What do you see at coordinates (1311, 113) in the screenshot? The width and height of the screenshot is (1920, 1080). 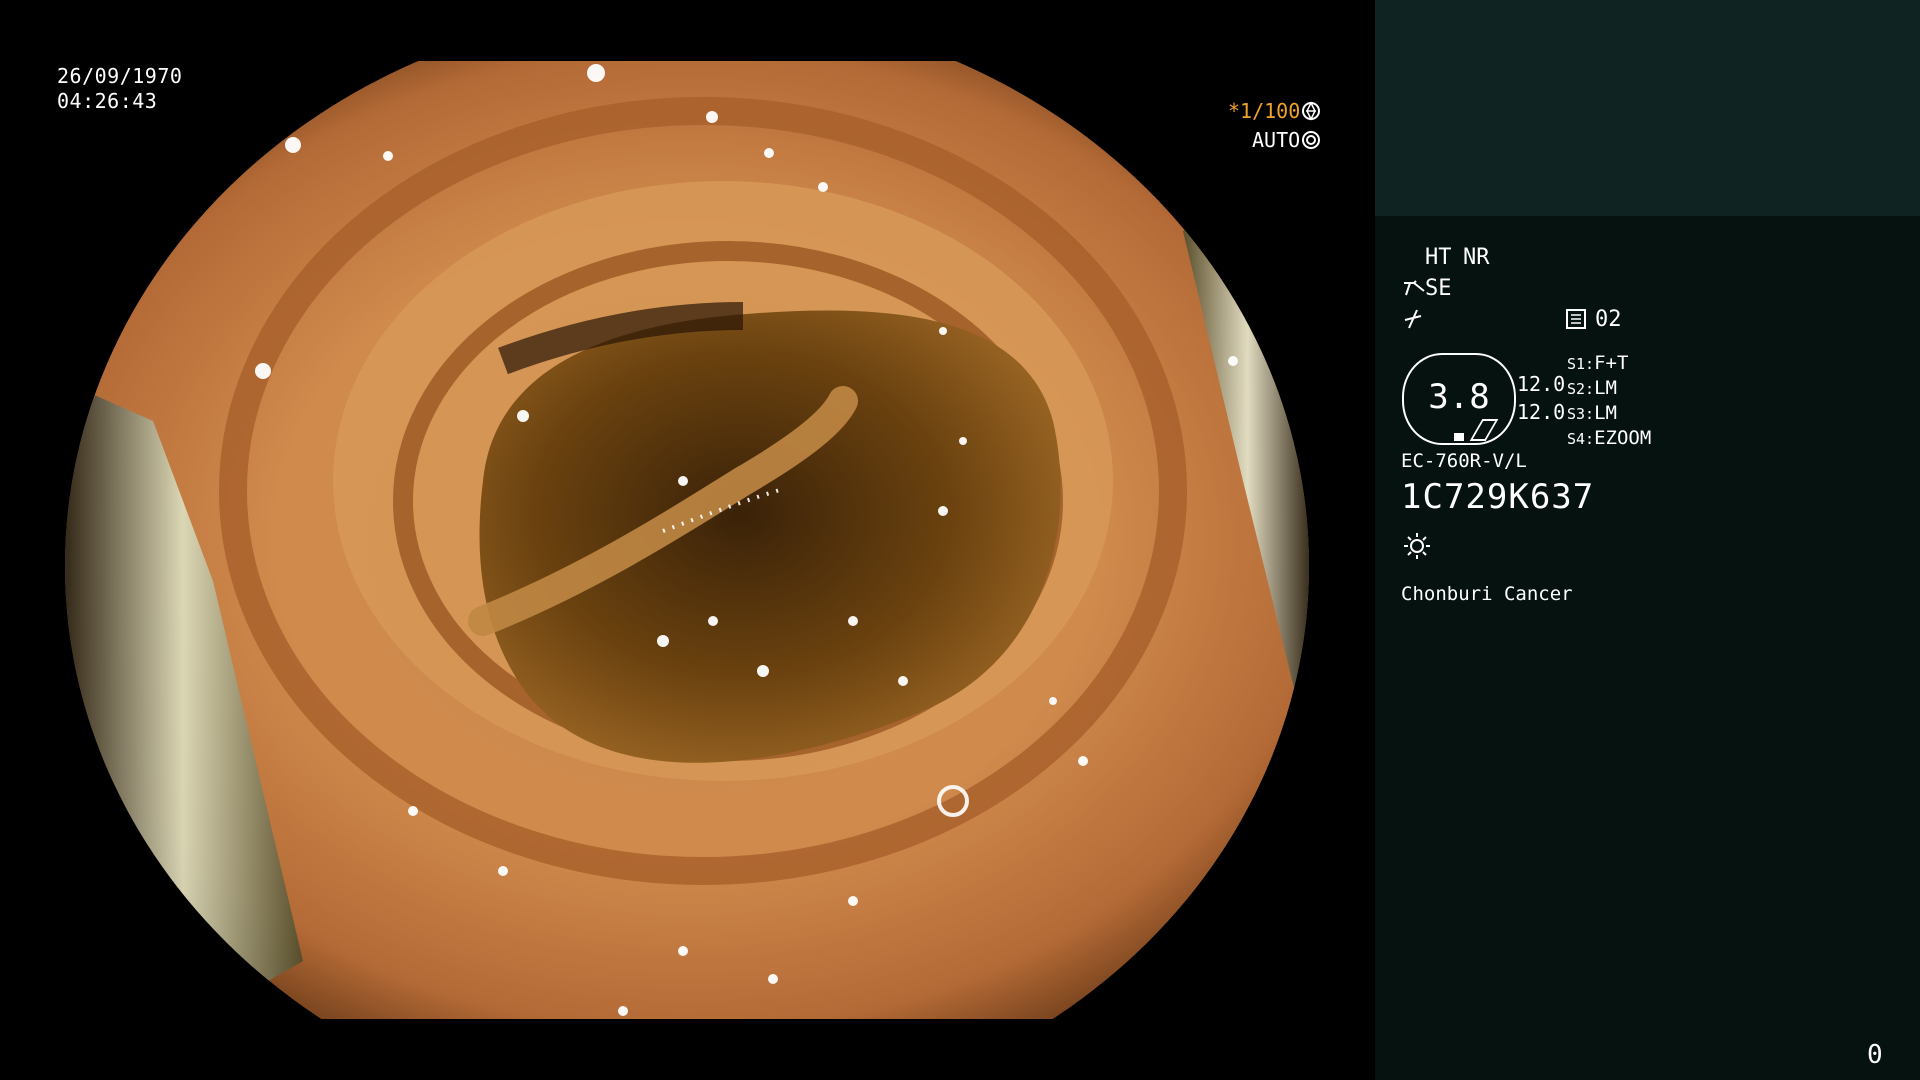 I see `aperture-icon` at bounding box center [1311, 113].